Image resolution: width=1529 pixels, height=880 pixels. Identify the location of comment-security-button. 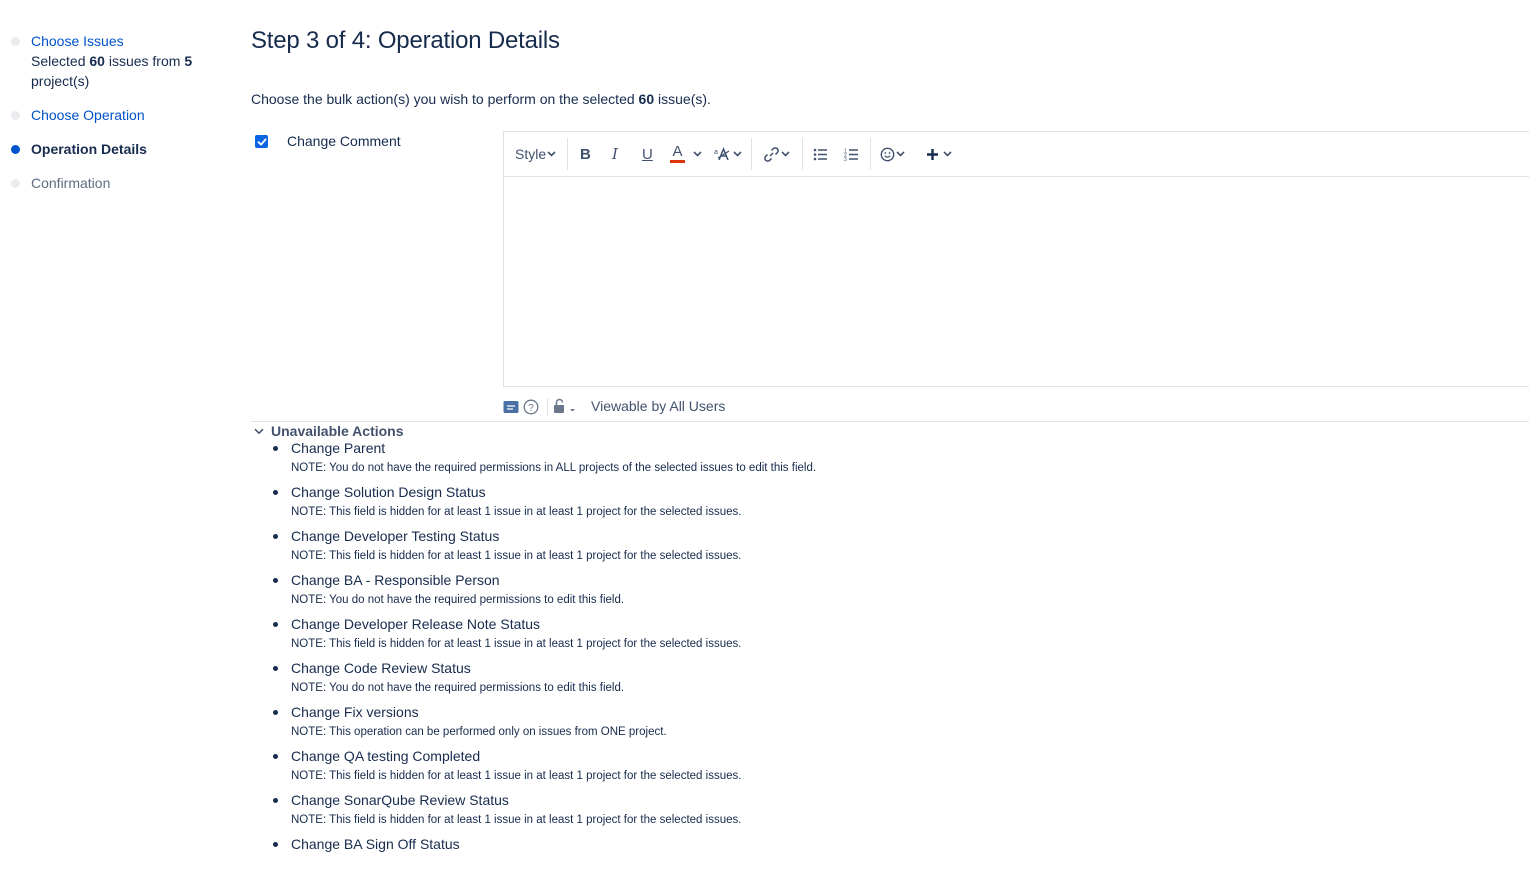
(566, 407).